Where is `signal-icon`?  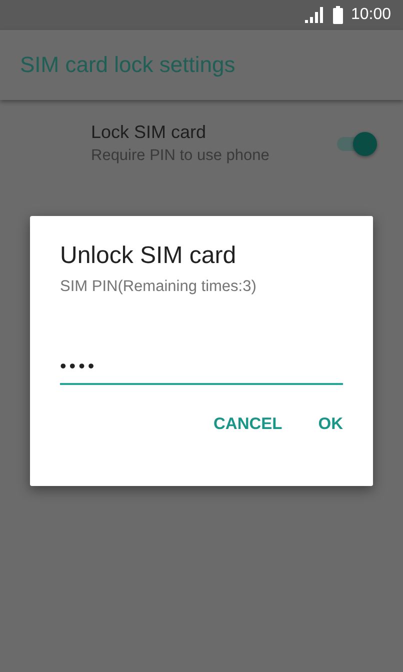
signal-icon is located at coordinates (314, 15).